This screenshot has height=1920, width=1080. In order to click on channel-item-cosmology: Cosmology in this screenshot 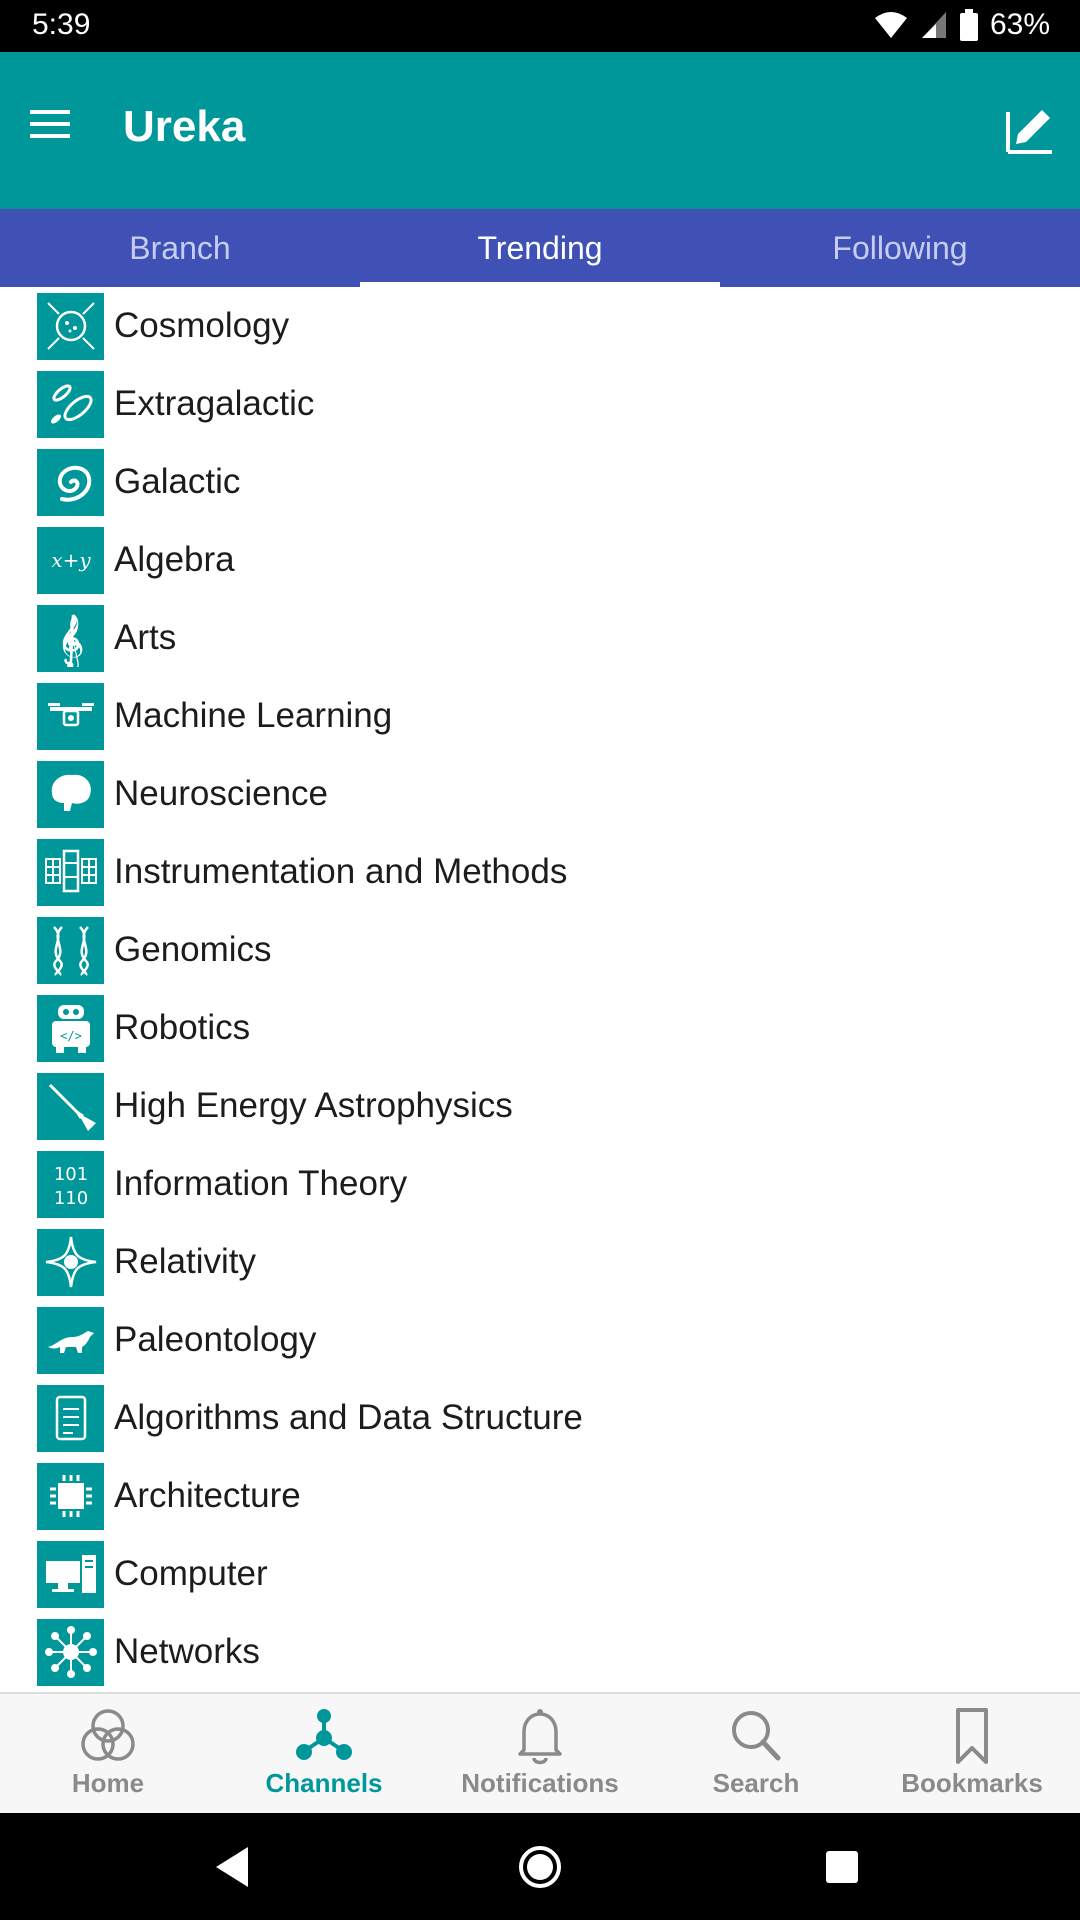, I will do `click(540, 326)`.